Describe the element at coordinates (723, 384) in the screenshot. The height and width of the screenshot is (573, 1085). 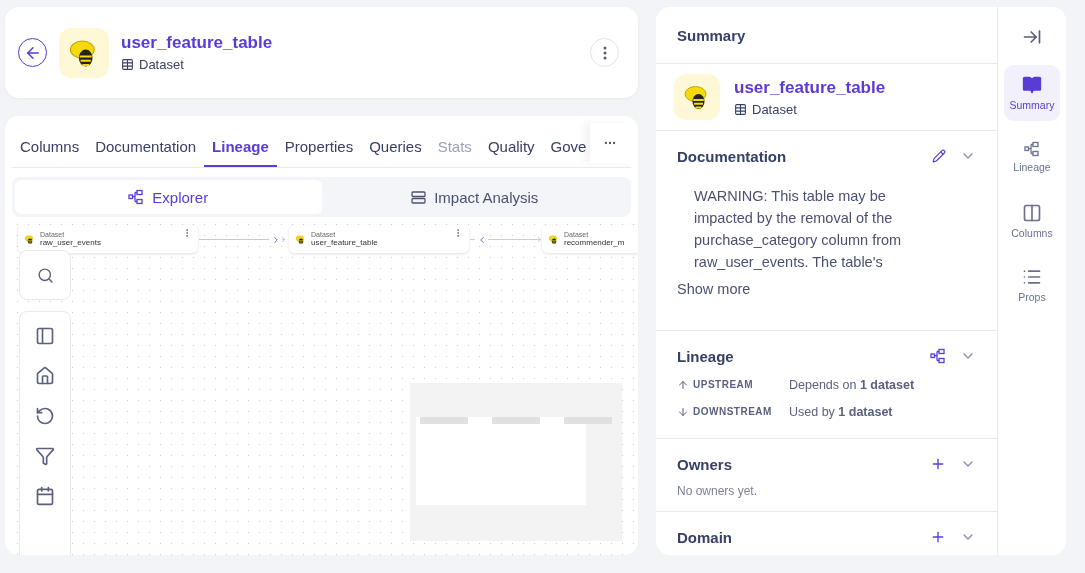
I see `direction-label: UPSTREAM` at that location.